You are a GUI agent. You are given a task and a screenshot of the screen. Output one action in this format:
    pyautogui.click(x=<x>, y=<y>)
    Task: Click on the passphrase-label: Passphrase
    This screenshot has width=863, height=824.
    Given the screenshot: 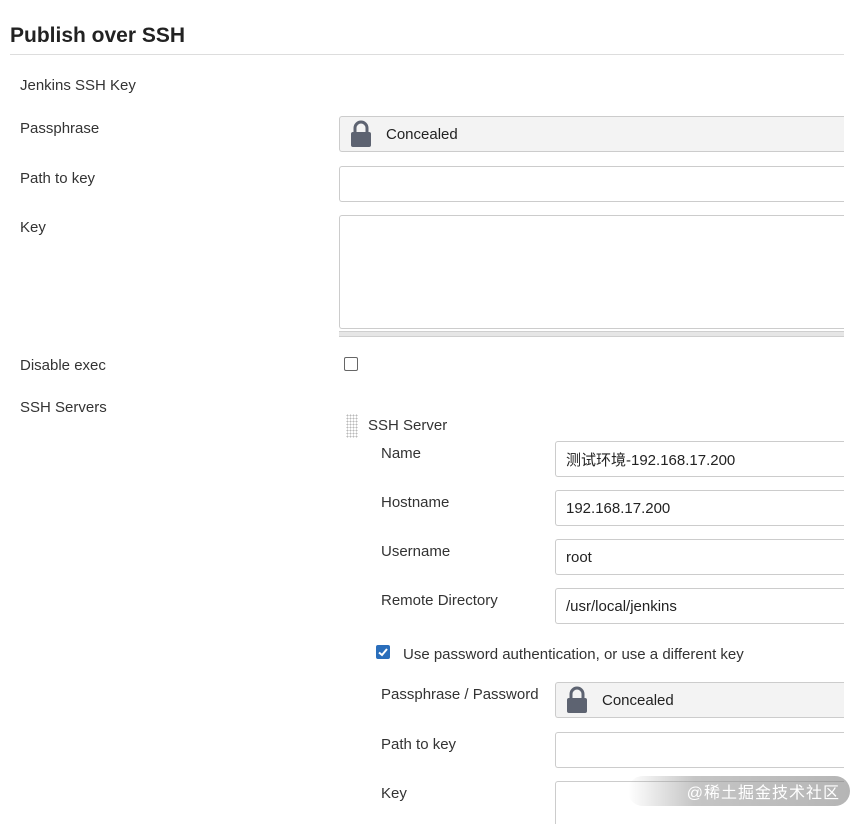 What is the action you would take?
    pyautogui.click(x=60, y=128)
    